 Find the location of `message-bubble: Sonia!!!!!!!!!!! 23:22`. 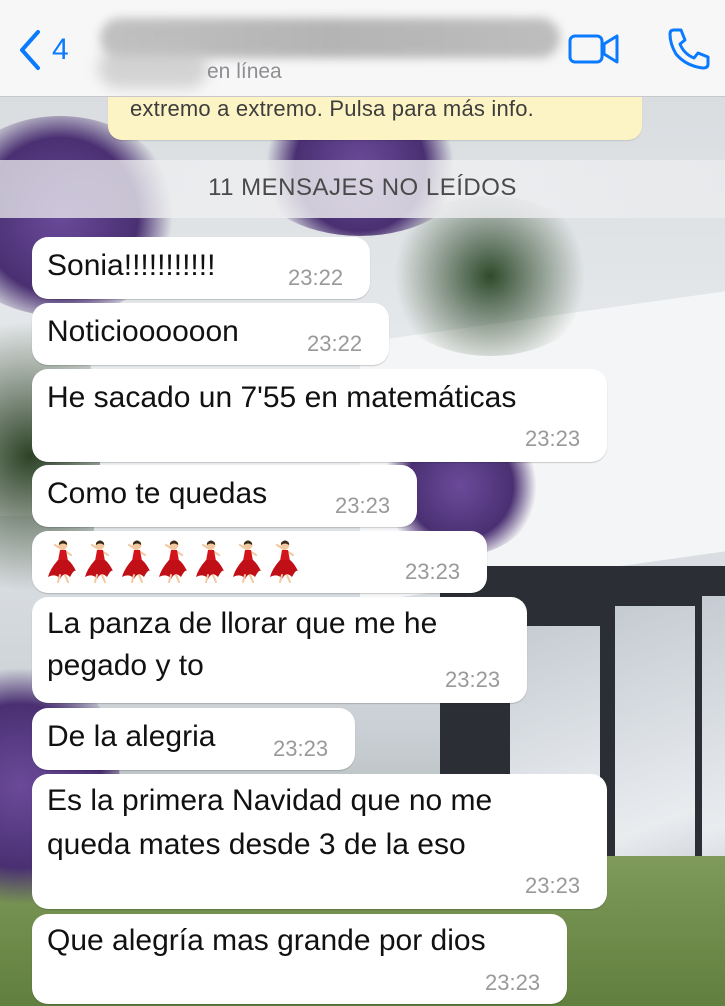

message-bubble: Sonia!!!!!!!!!!! 23:22 is located at coordinates (201, 268).